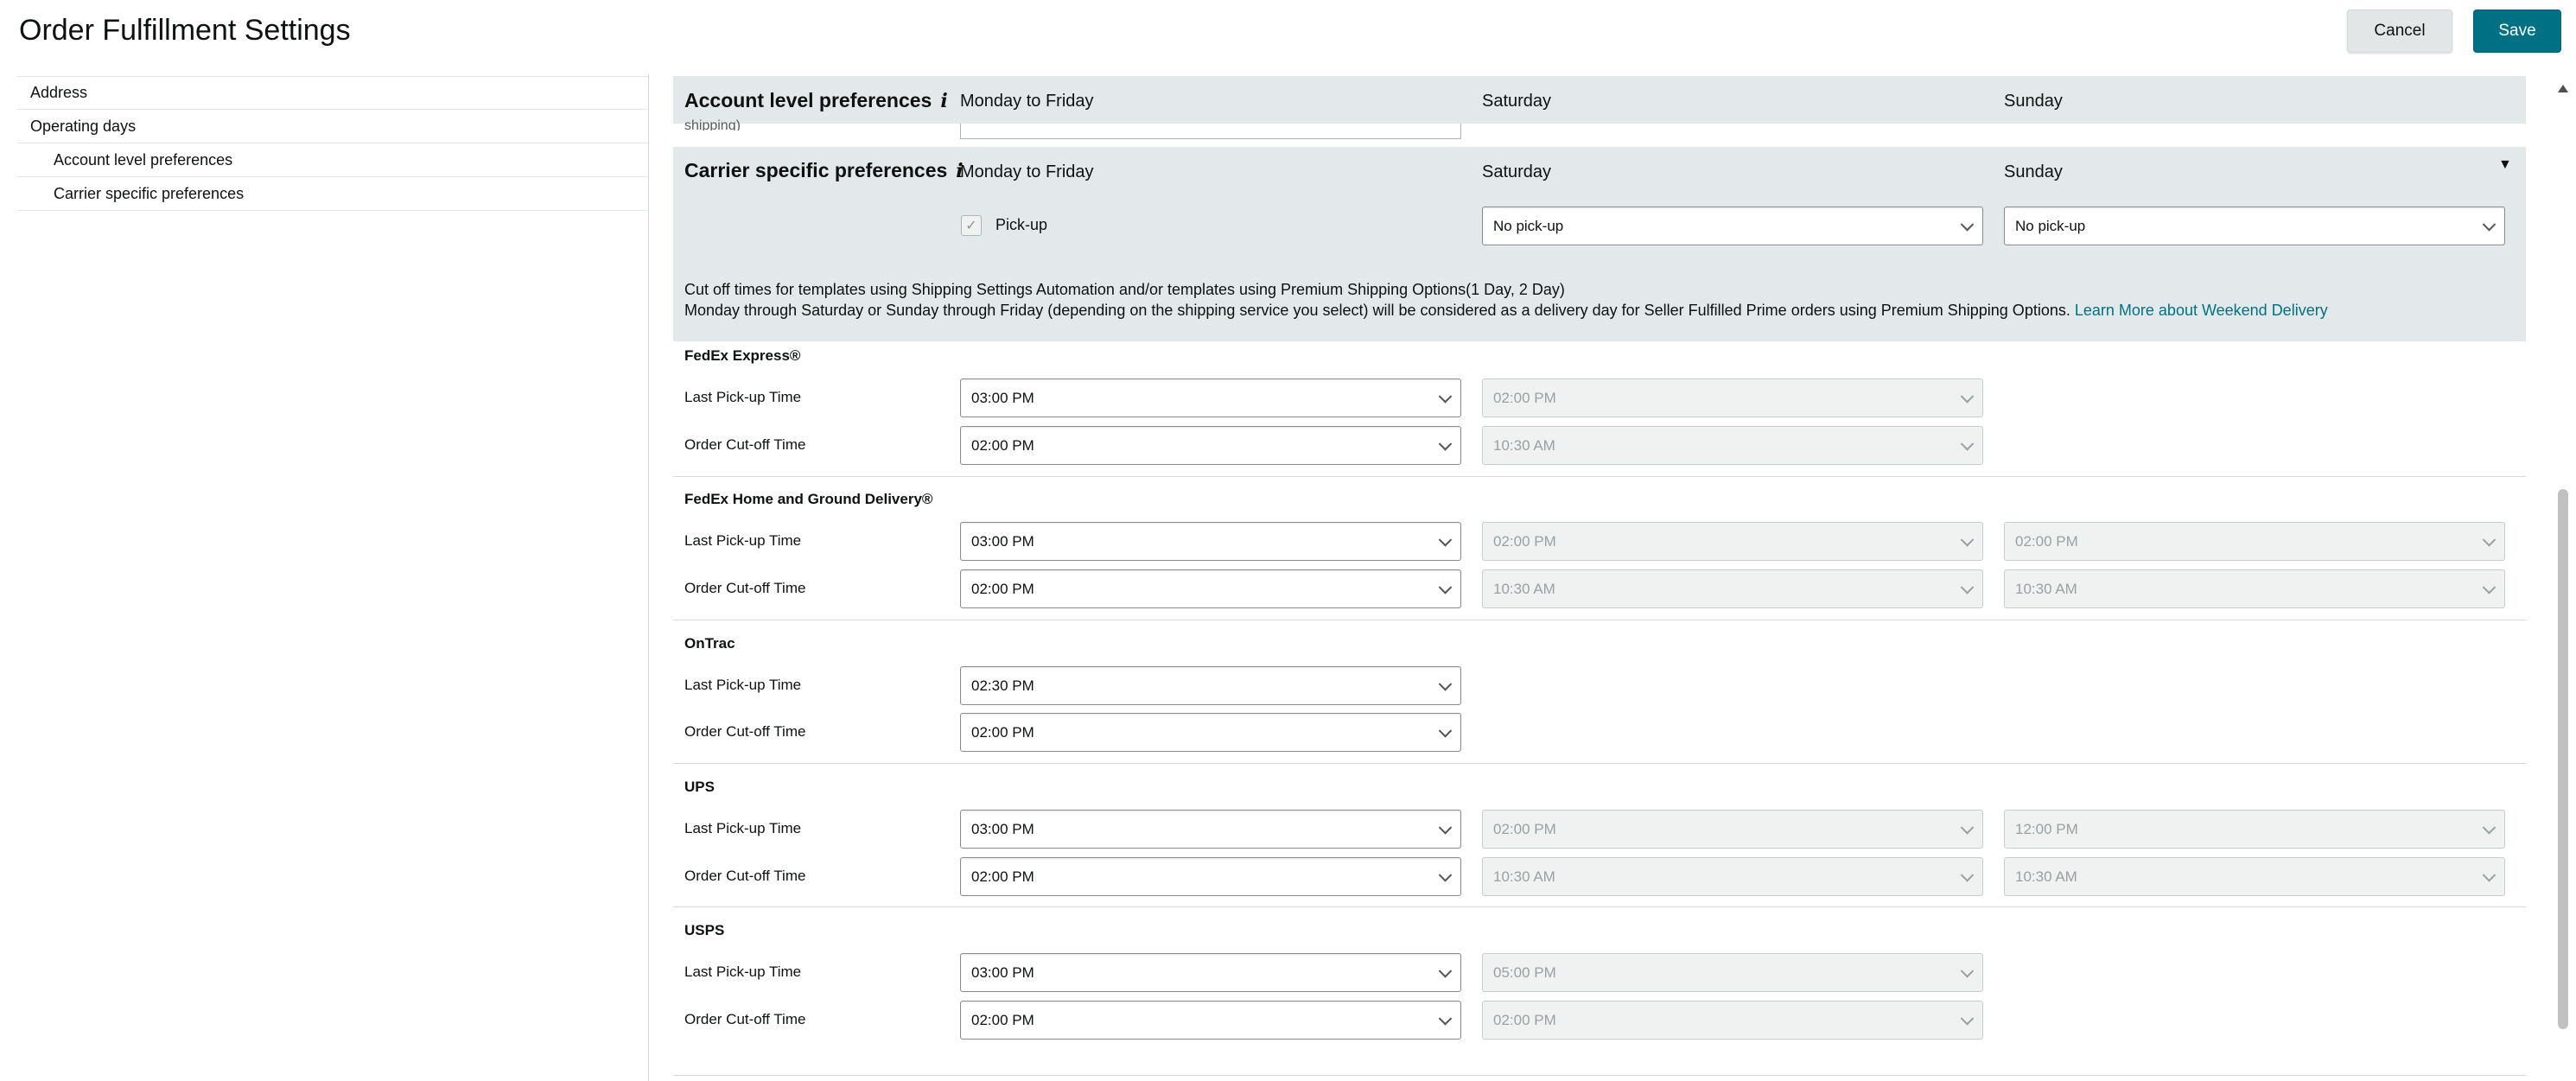 The image size is (2576, 1081). I want to click on usps-pickup-weekday-select: 03:00 PM, so click(1211, 972).